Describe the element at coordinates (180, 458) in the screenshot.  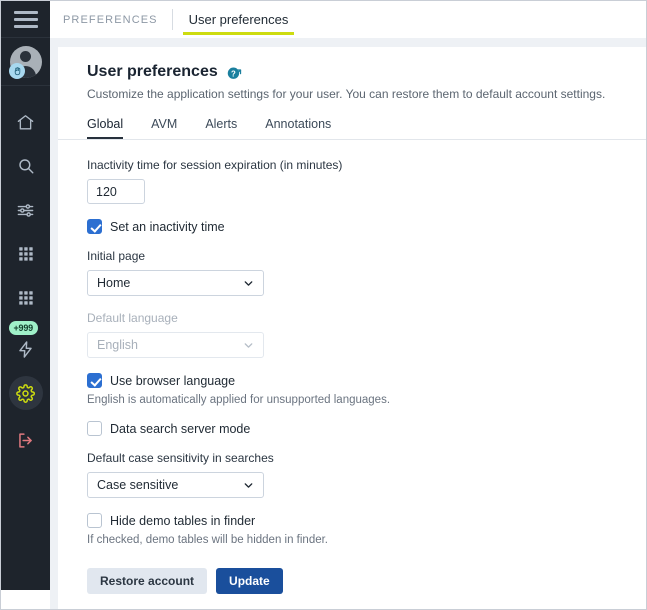
I see `case-sensitivity-label: Default case sensitivity in searches` at that location.